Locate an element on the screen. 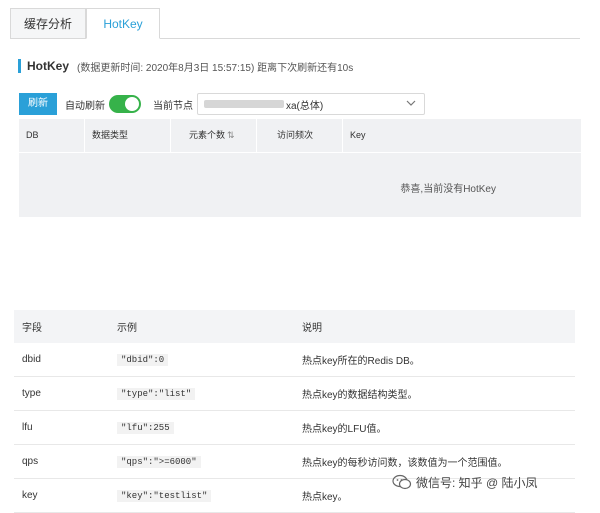  auto-refresh-toggle is located at coordinates (125, 104).